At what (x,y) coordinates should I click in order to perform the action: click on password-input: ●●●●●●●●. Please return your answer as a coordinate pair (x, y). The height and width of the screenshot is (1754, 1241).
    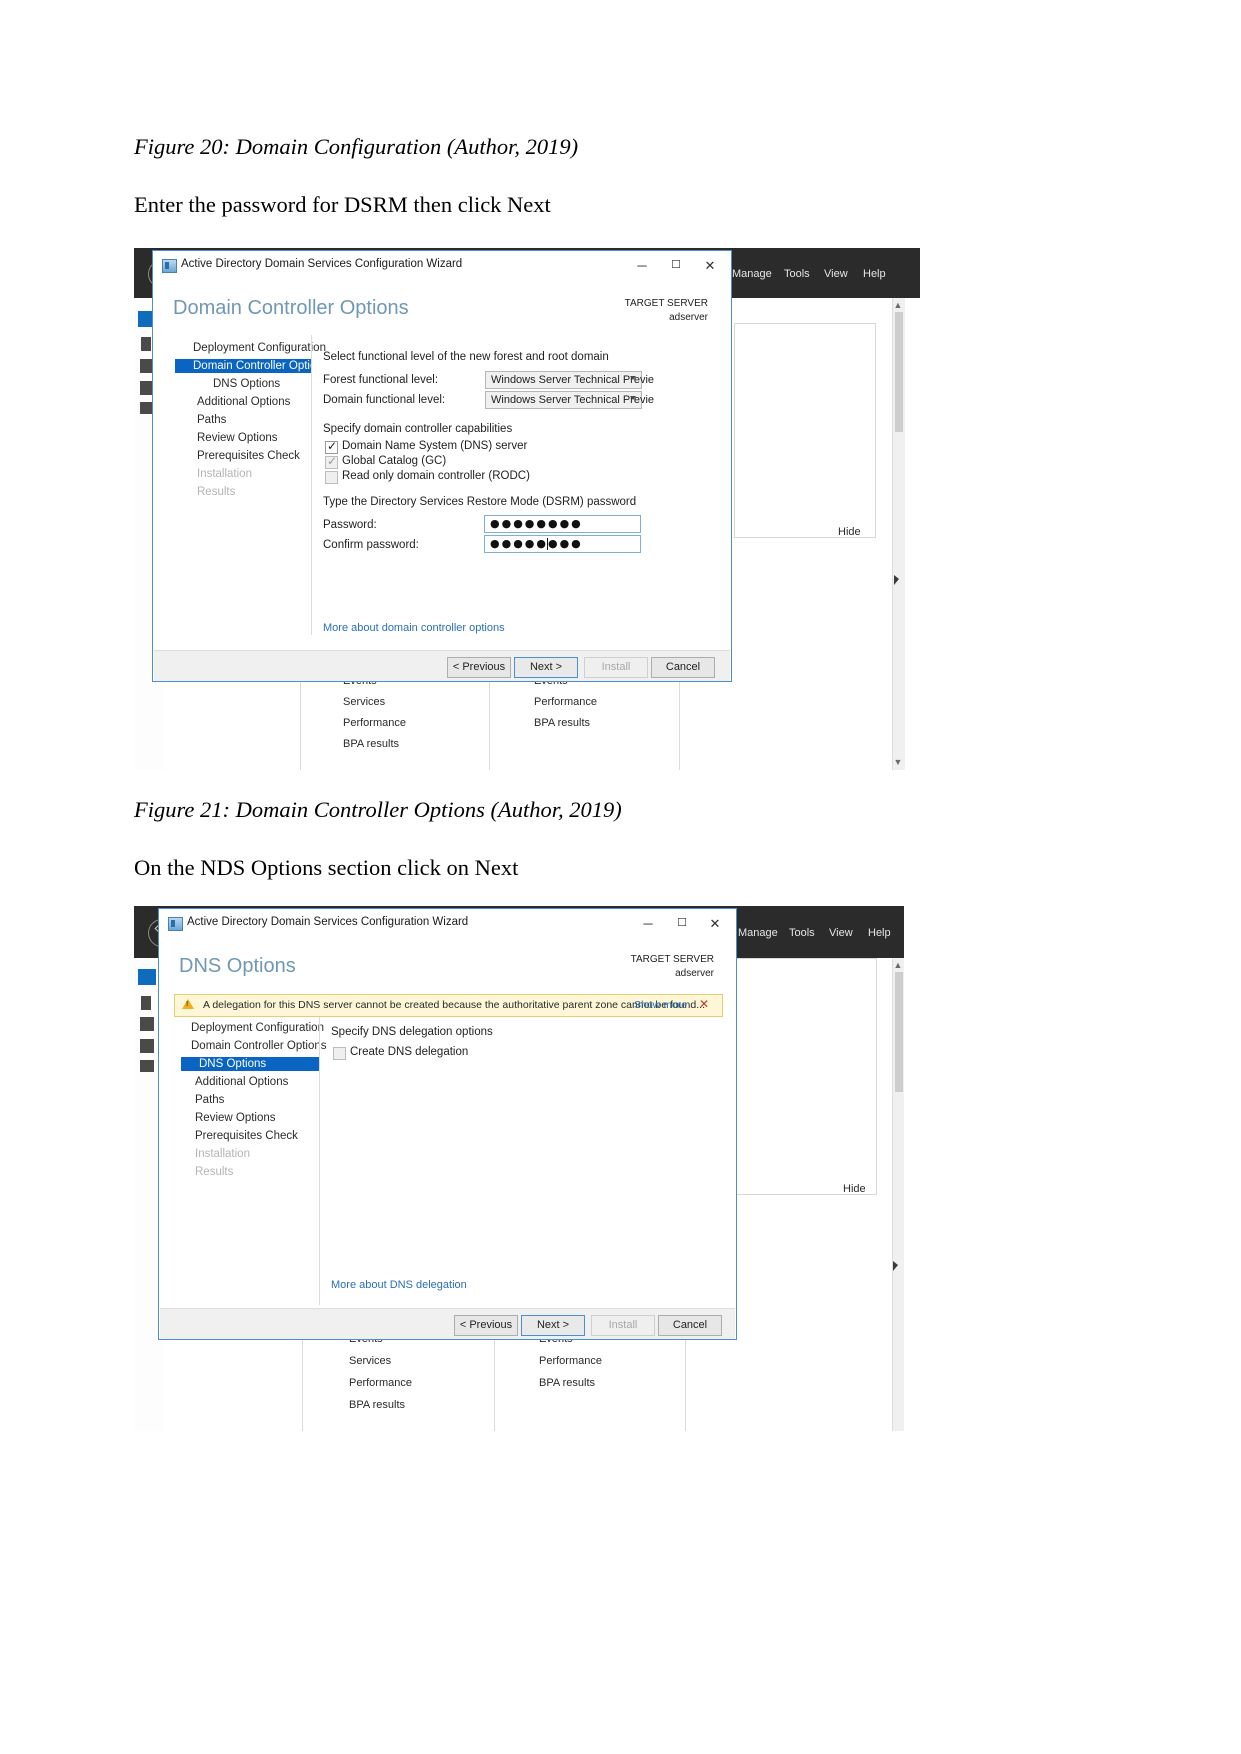
    Looking at the image, I should click on (562, 524).